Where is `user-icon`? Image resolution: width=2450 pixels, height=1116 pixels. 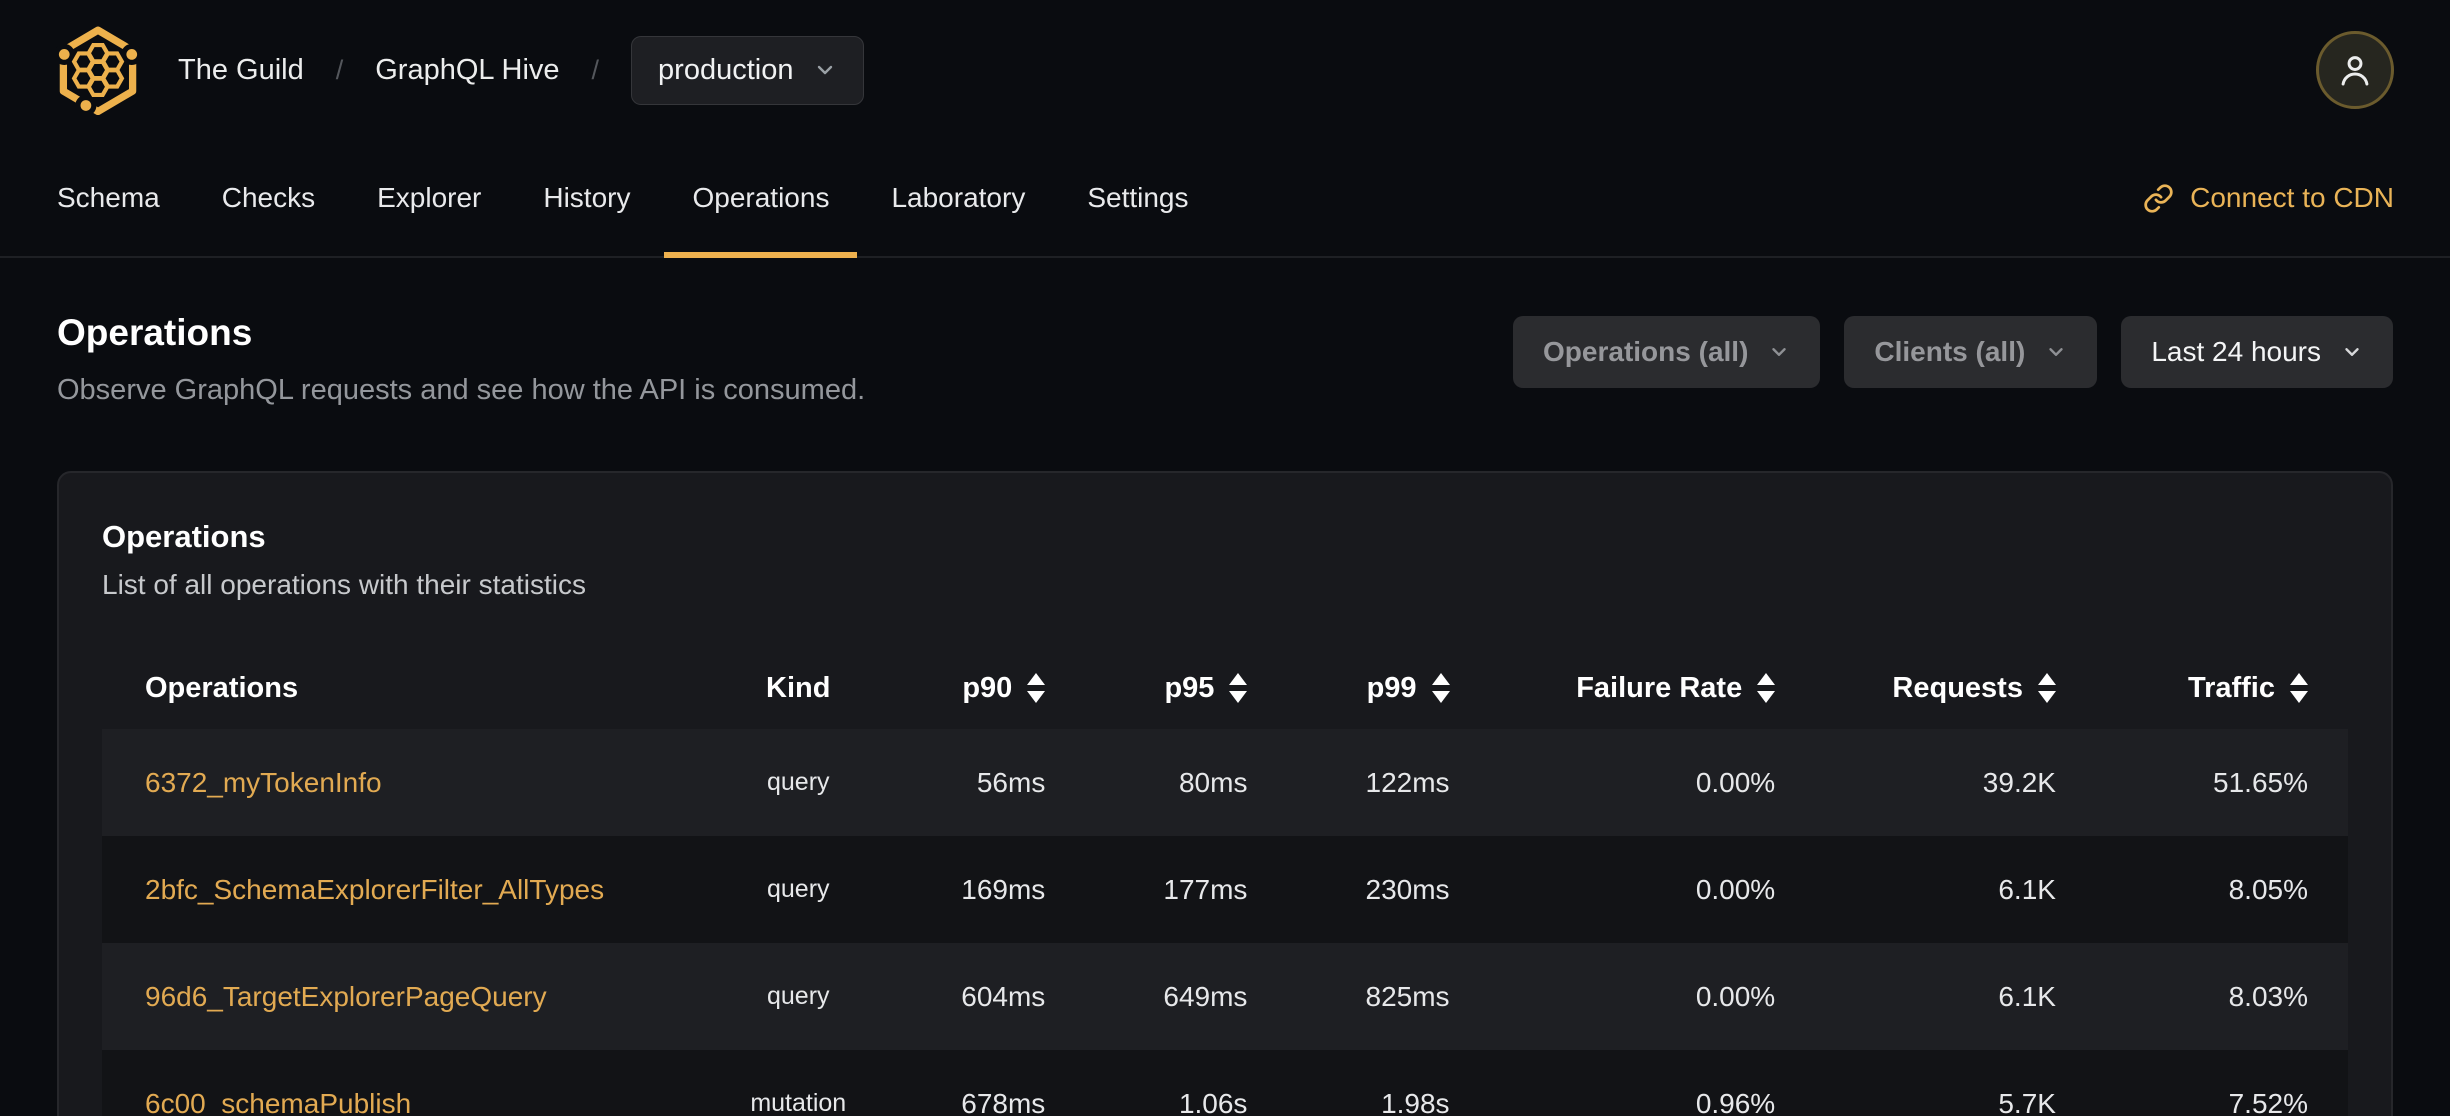 user-icon is located at coordinates (2355, 70).